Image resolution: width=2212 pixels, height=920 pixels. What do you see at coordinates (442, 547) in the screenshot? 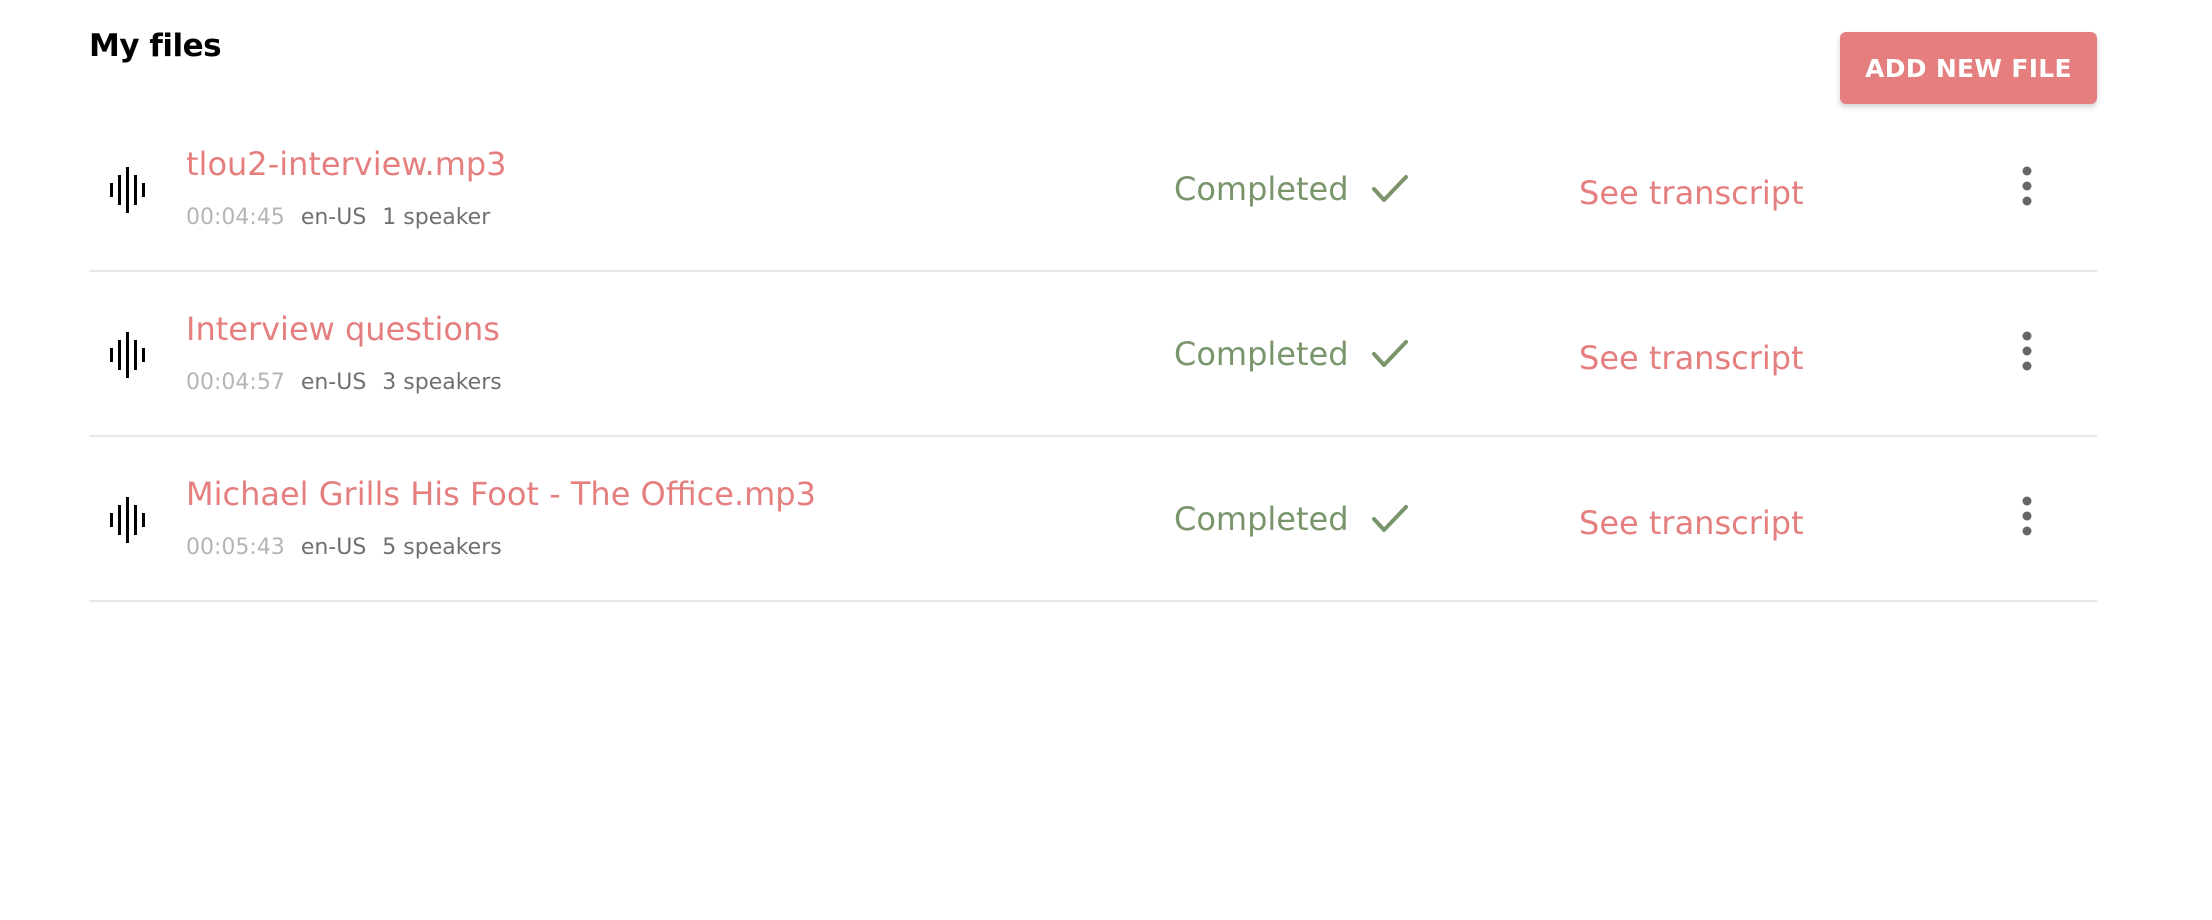
I see `file-speakers: 5 speakers` at bounding box center [442, 547].